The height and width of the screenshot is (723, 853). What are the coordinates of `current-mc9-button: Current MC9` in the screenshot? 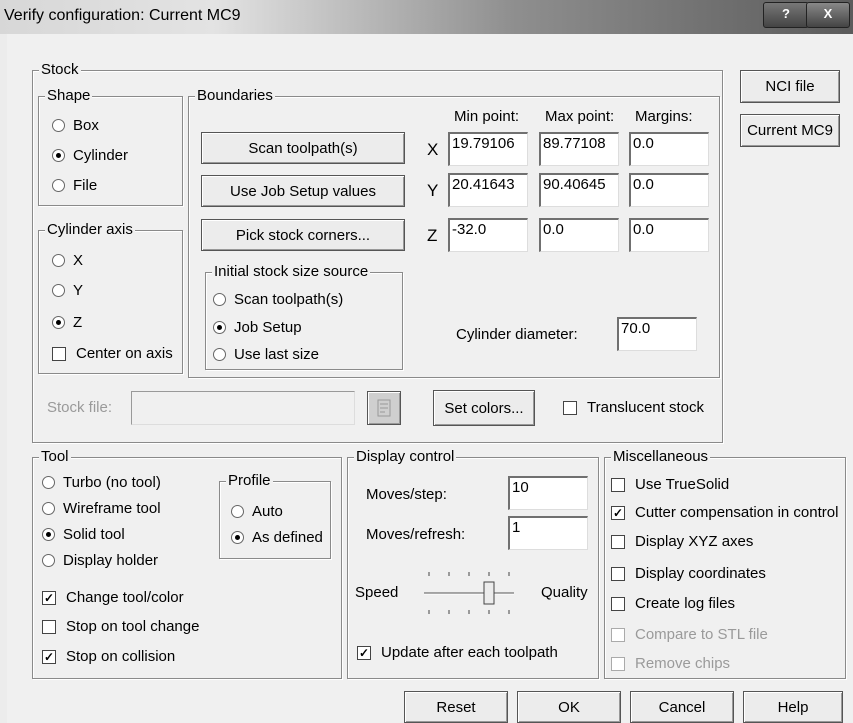 It's located at (790, 130).